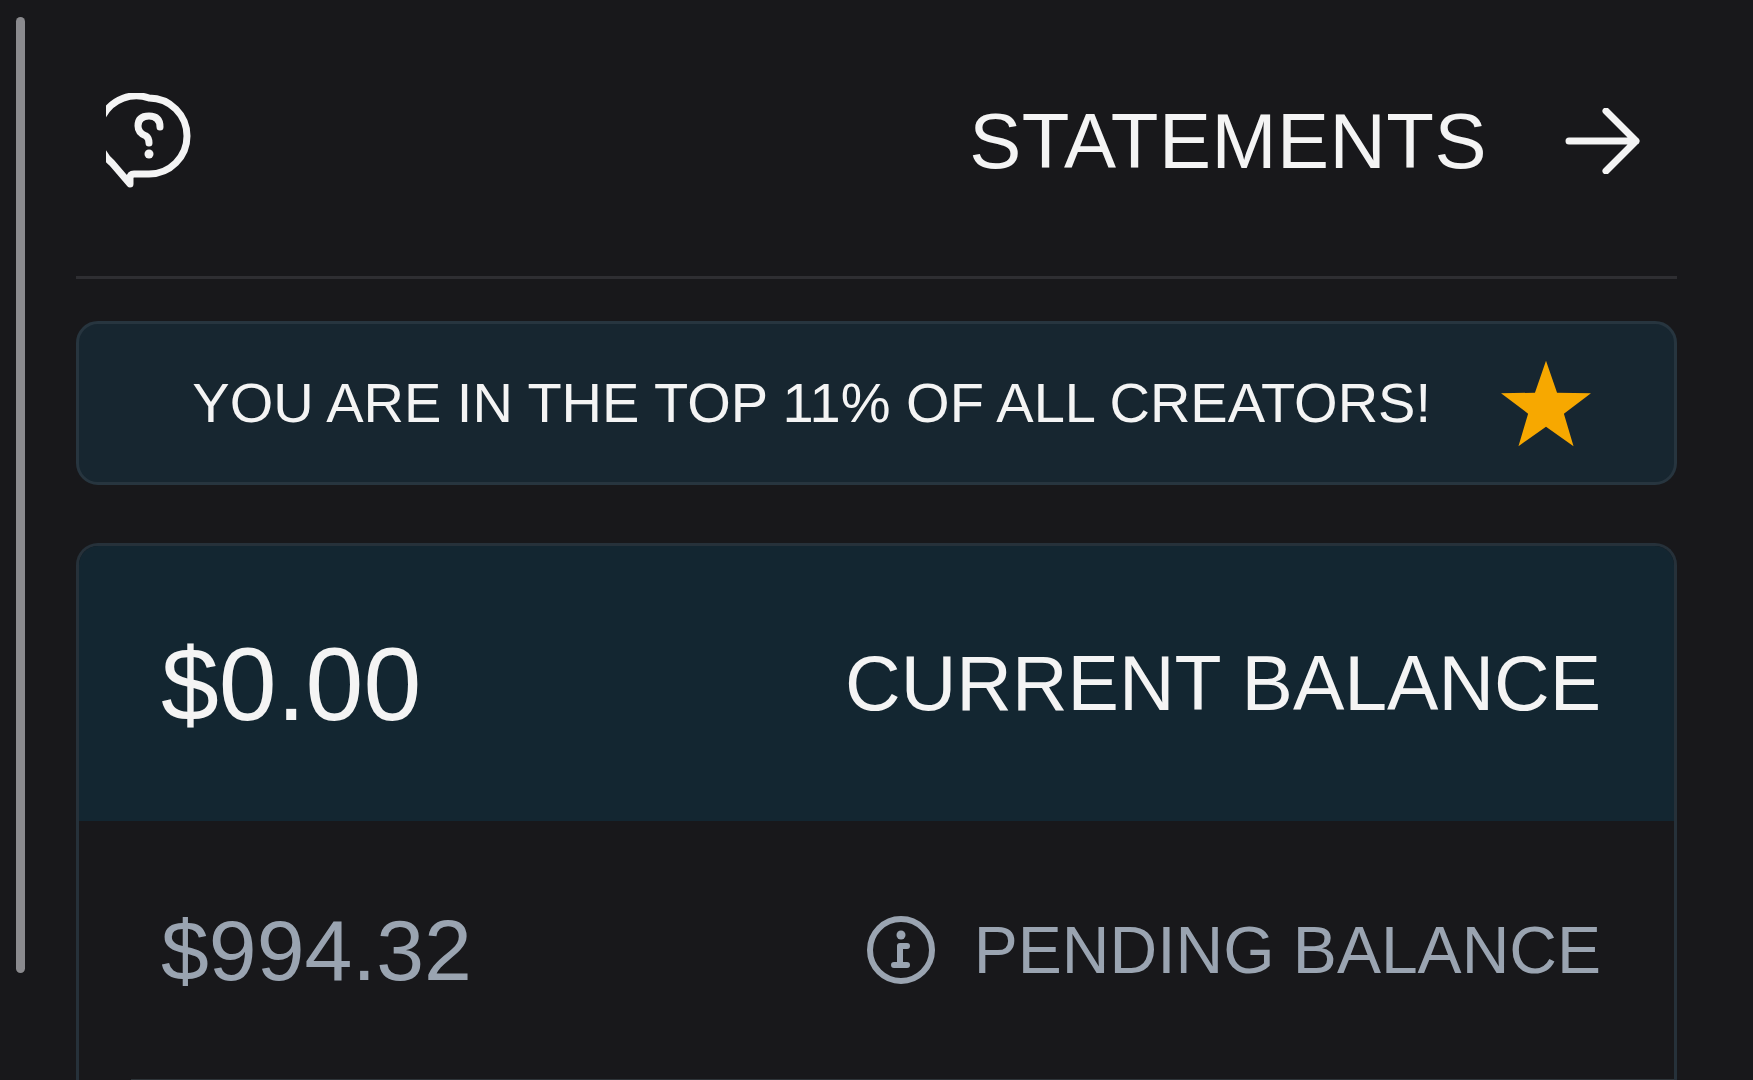 Image resolution: width=1753 pixels, height=1080 pixels. What do you see at coordinates (1603, 141) in the screenshot?
I see `arrow-icon` at bounding box center [1603, 141].